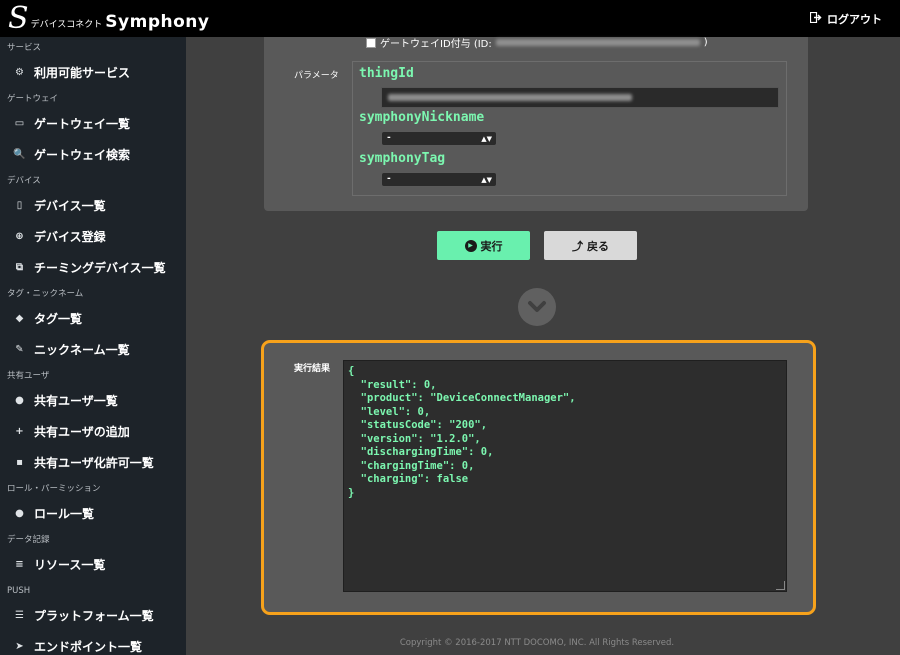 The height and width of the screenshot is (655, 900). I want to click on pencil-icon: ✎, so click(19, 349).